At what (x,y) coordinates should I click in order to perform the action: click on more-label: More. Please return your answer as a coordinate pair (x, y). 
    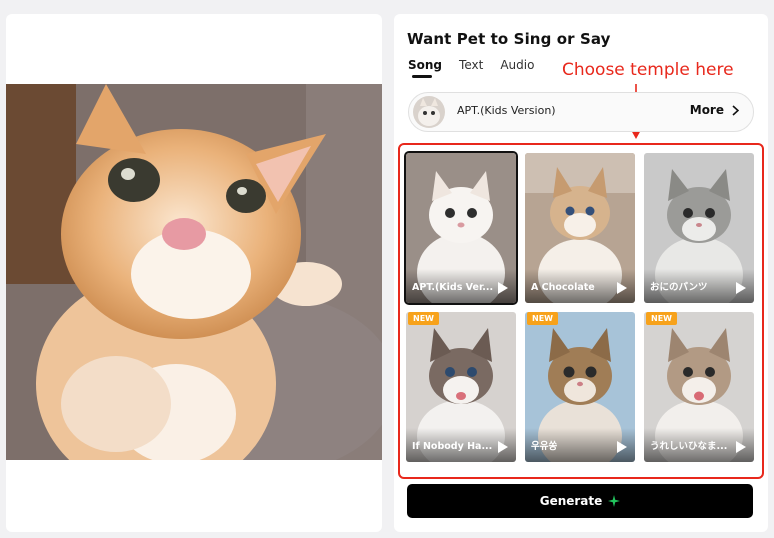
    Looking at the image, I should click on (706, 110).